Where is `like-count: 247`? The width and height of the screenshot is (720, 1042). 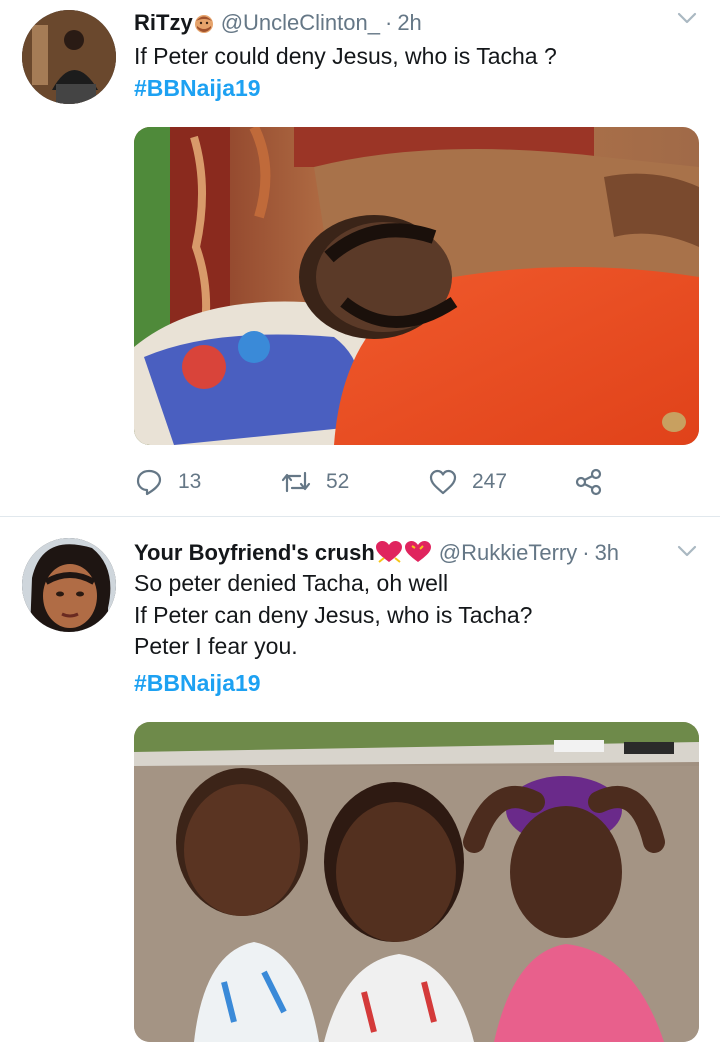
like-count: 247 is located at coordinates (490, 481).